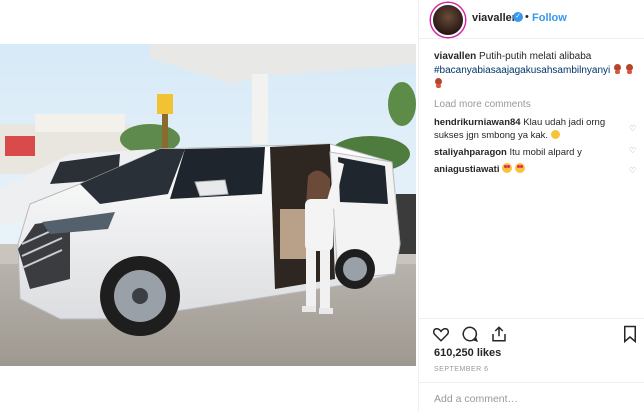 This screenshot has width=644, height=412. I want to click on comment-username: aniagustiawati, so click(466, 169).